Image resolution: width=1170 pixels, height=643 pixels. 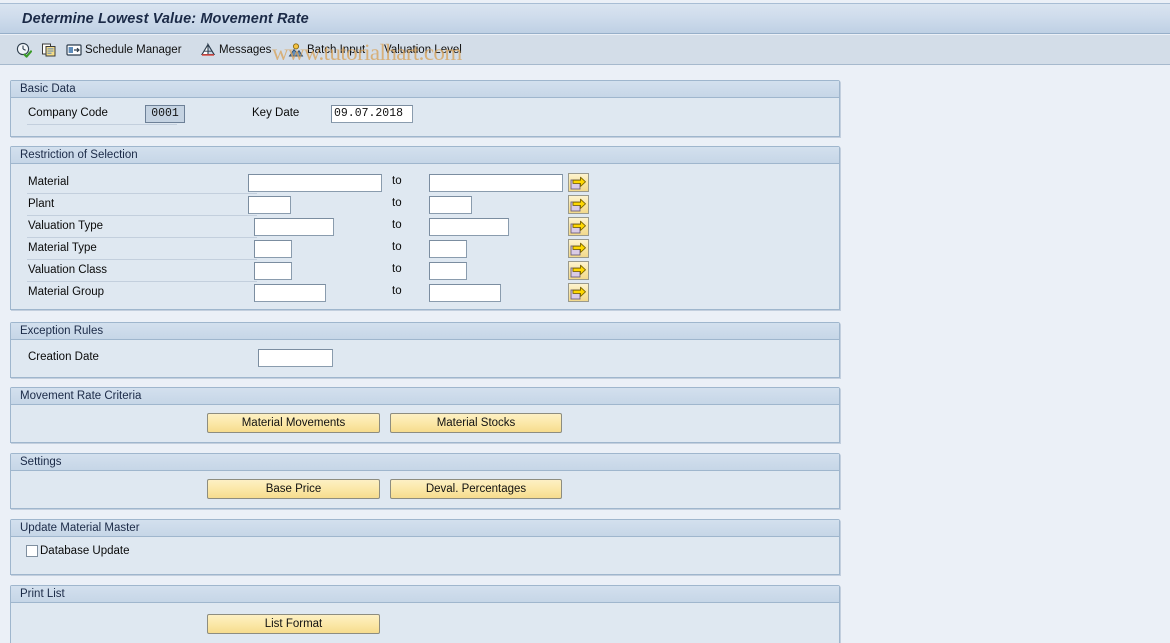 What do you see at coordinates (32, 551) in the screenshot?
I see `database-update-checkbox` at bounding box center [32, 551].